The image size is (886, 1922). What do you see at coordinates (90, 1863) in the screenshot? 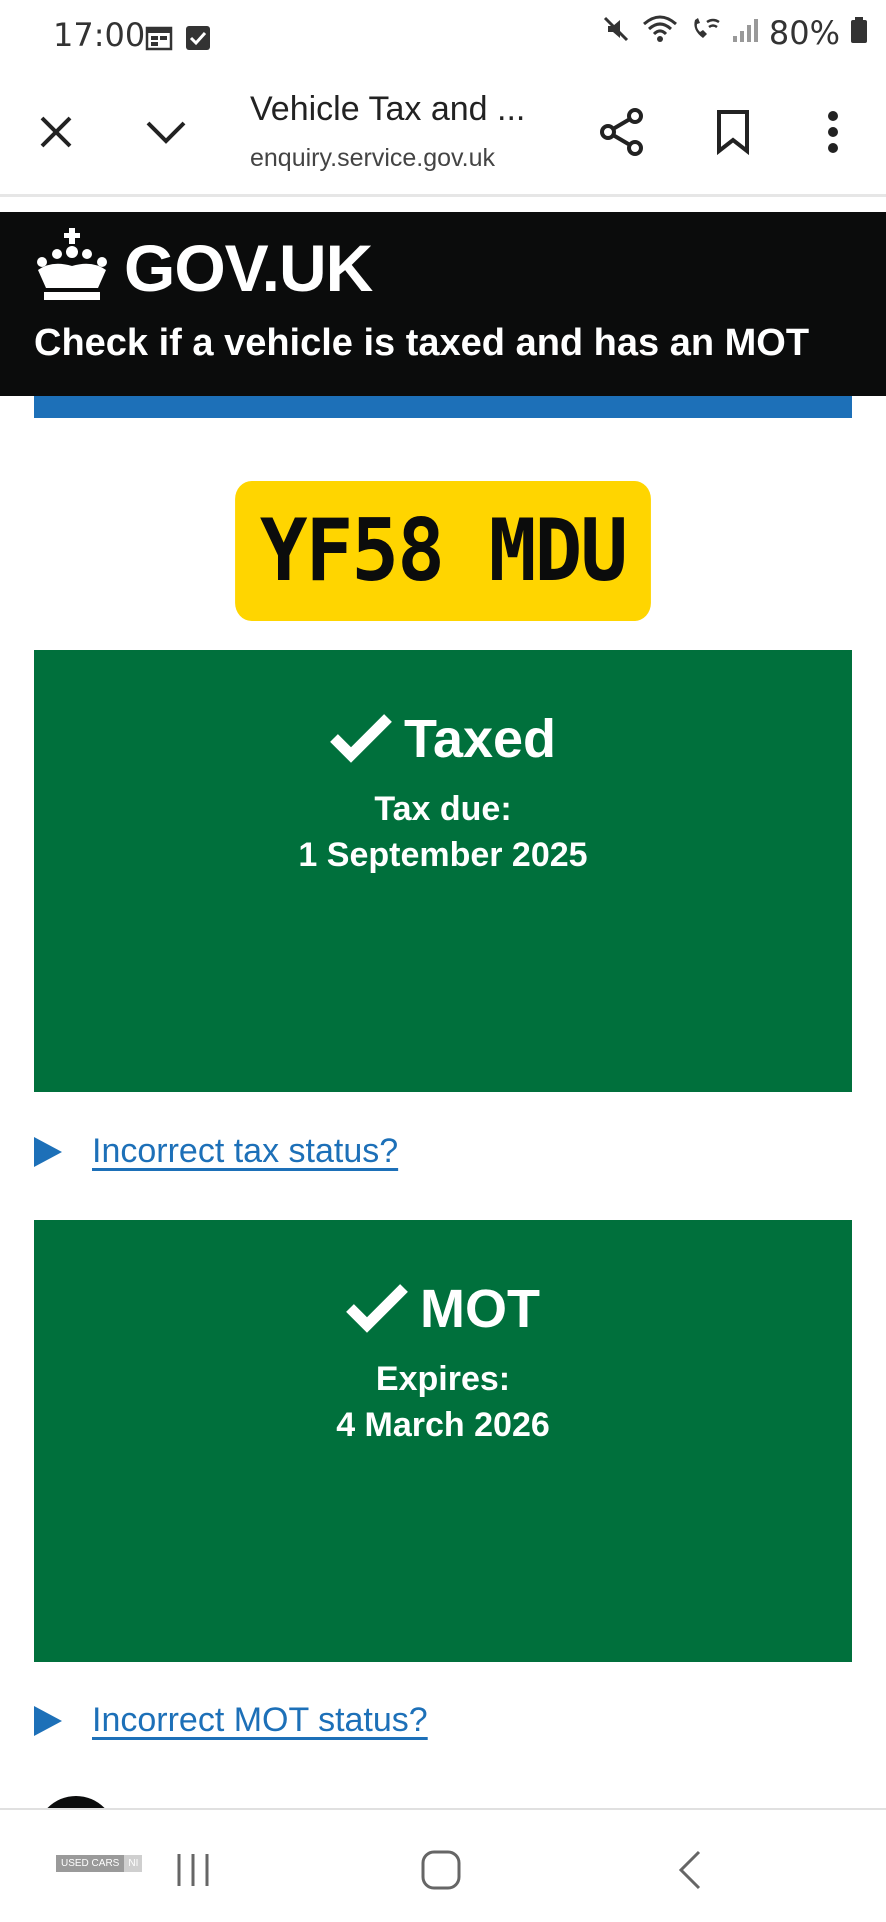
I see `used-cars-badge-text: USED CARS` at bounding box center [90, 1863].